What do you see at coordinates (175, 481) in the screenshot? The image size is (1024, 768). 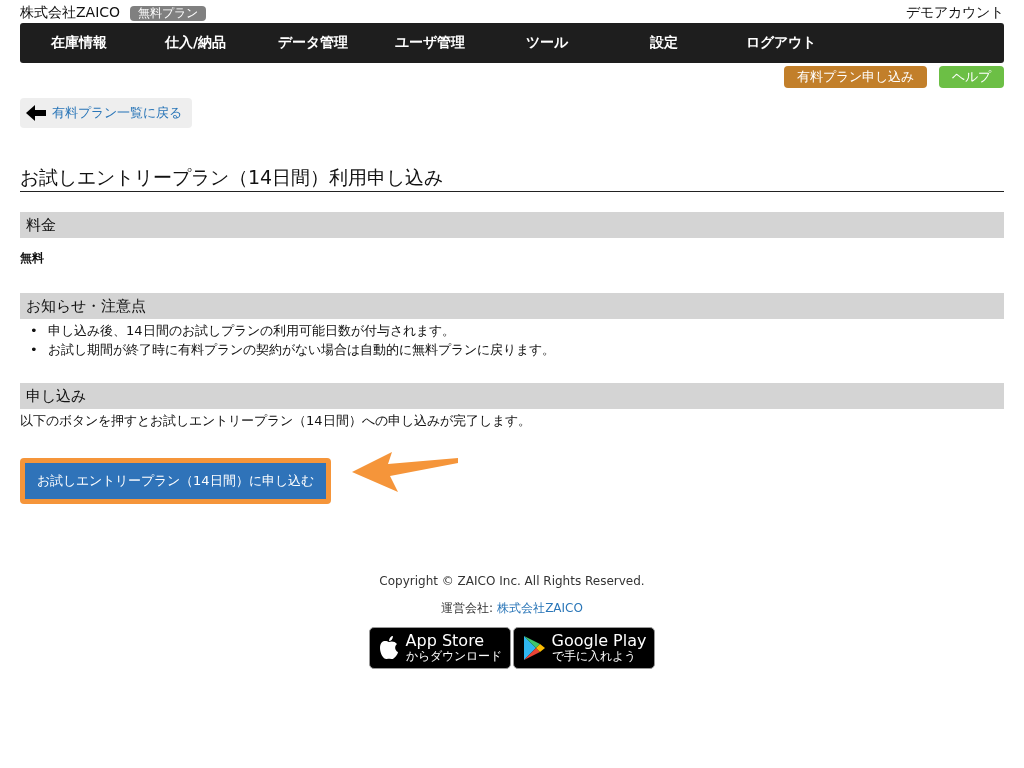 I see `apply-button: お試しエントリープラン（14日間）に申し込む` at bounding box center [175, 481].